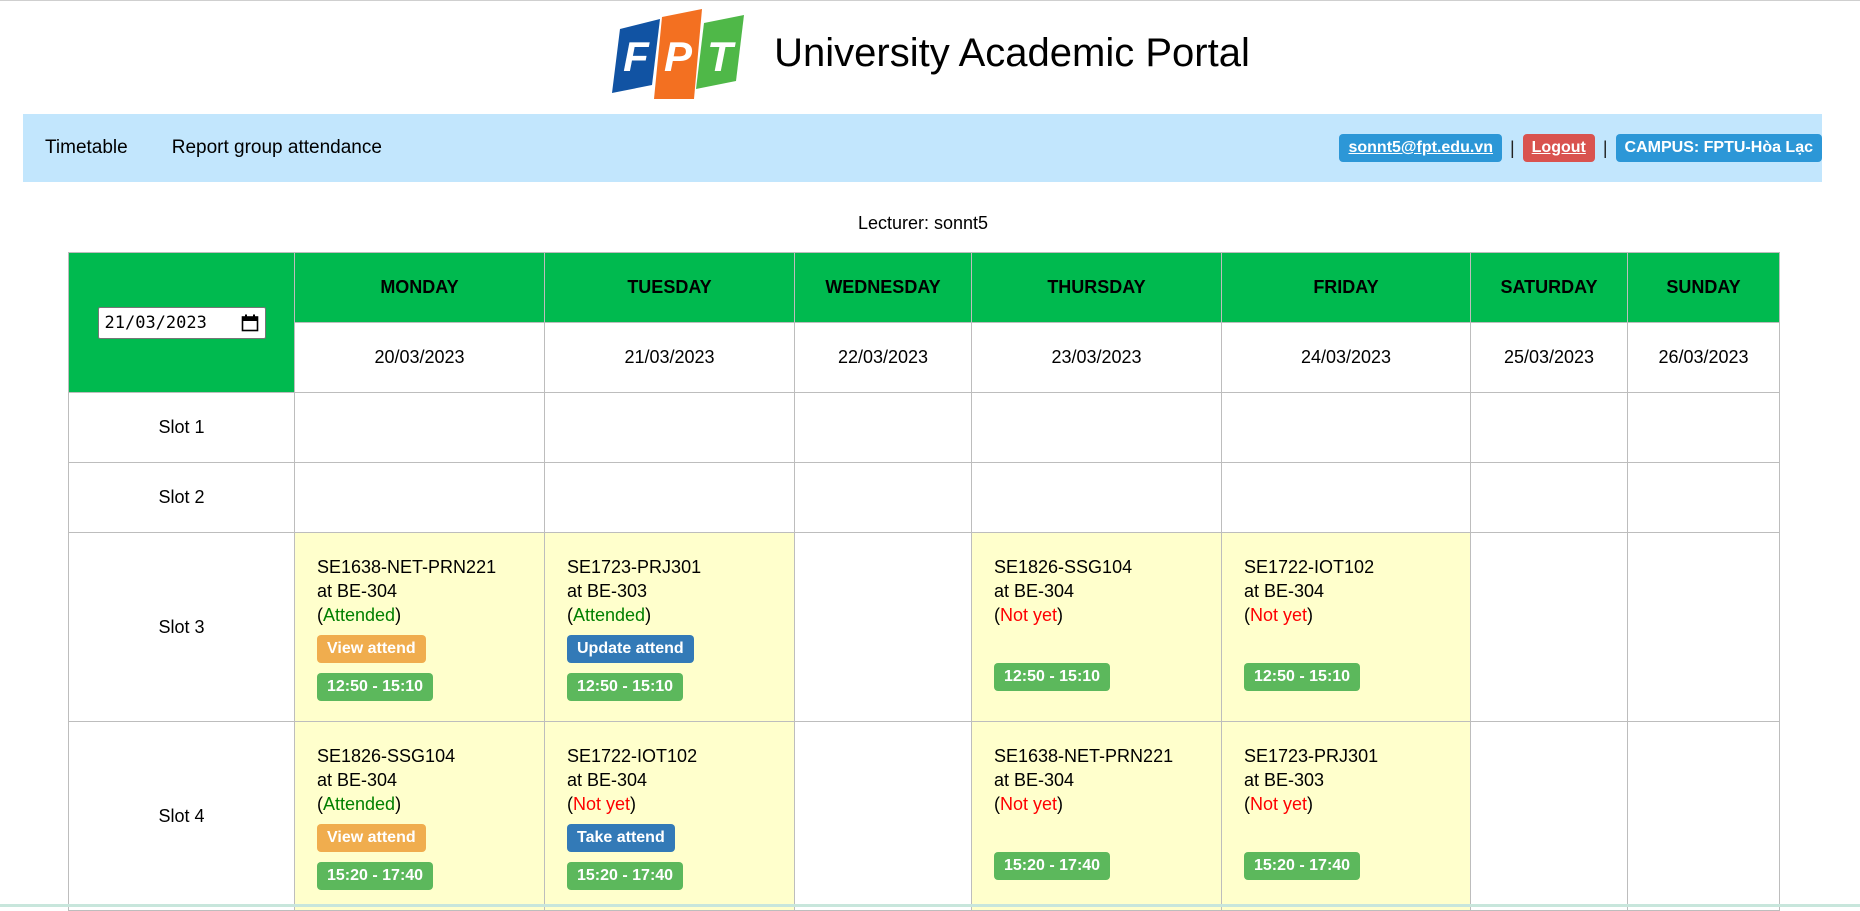 This screenshot has height=911, width=1860. I want to click on slot-label: Slot 2, so click(181, 497).